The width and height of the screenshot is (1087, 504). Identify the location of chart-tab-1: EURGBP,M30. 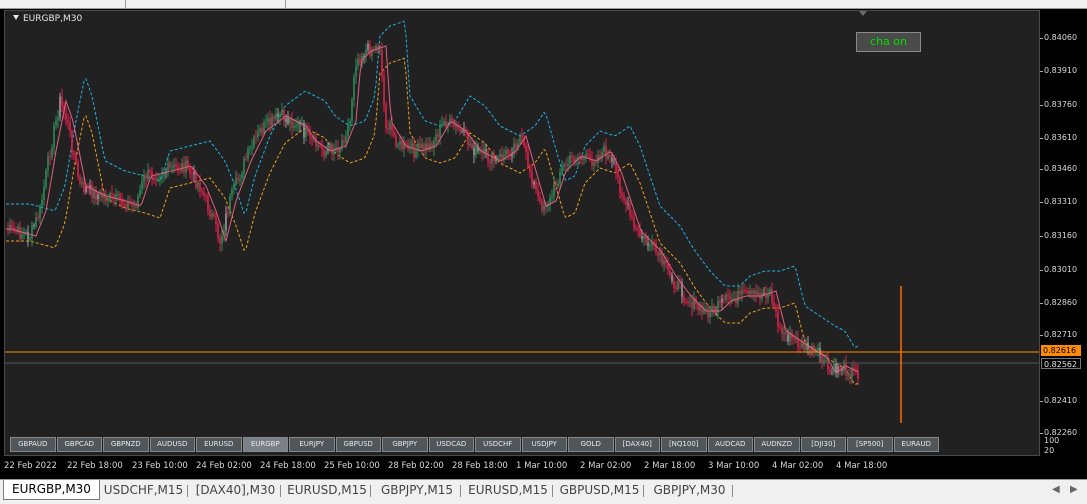
(51, 490).